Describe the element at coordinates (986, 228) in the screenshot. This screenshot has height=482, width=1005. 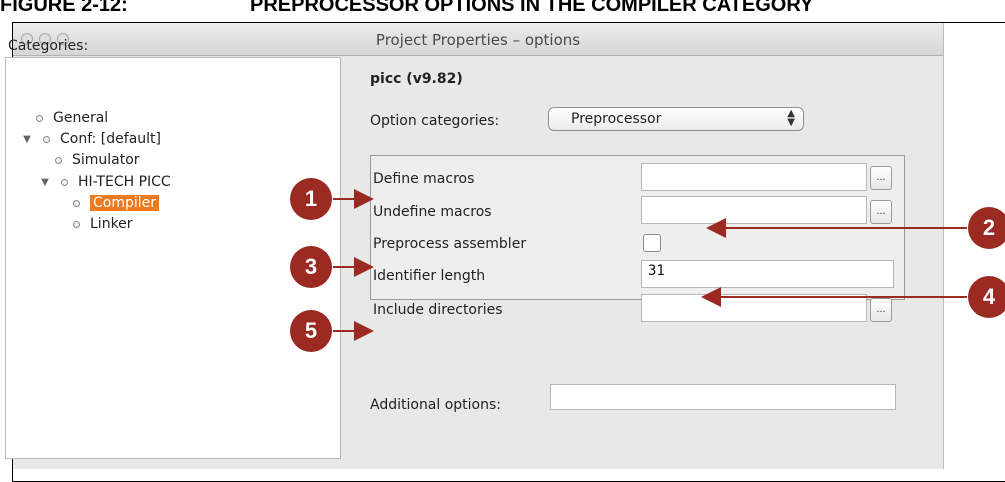
I see `callout-badge-2: 2` at that location.